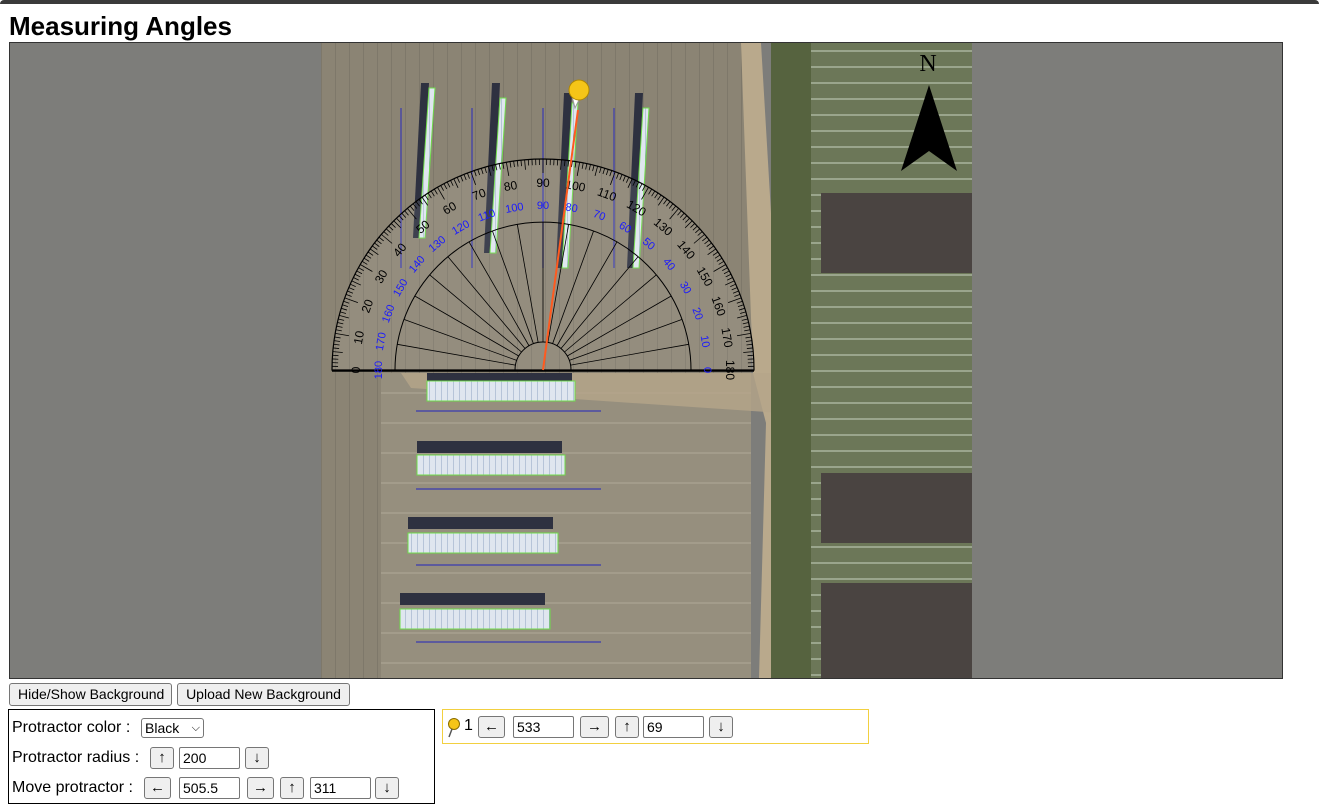 Image resolution: width=1319 pixels, height=805 pixels. Describe the element at coordinates (209, 758) in the screenshot. I see `radius-input` at that location.